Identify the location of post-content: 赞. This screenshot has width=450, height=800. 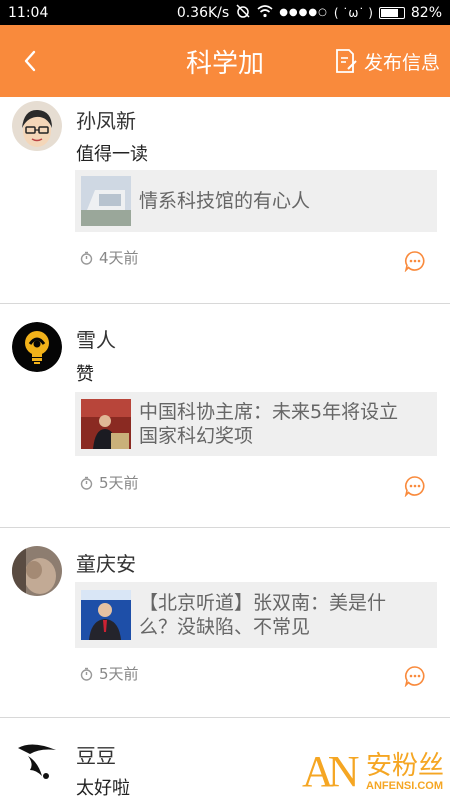
(85, 374).